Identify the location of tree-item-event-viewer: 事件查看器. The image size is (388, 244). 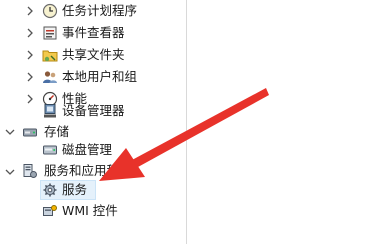
(93, 33).